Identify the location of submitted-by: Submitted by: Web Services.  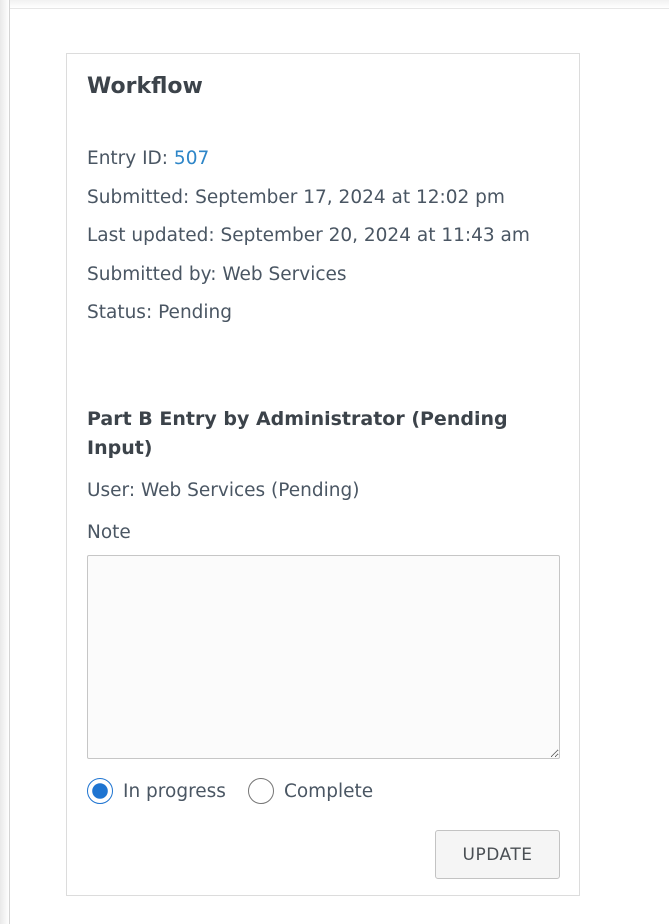
(217, 274).